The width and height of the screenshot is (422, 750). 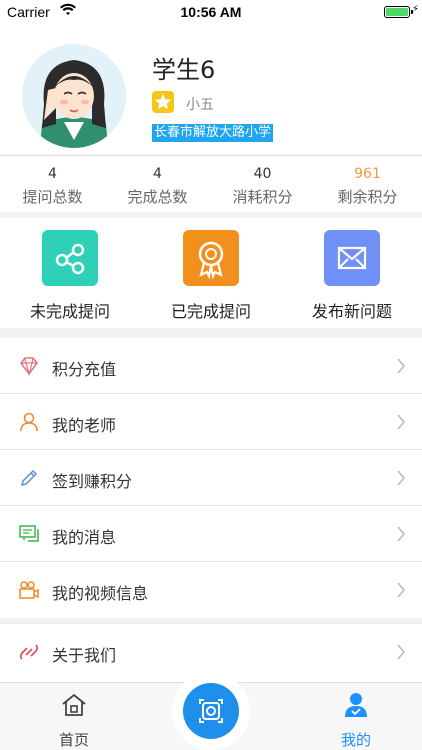 I want to click on post-question-button: 发布新问题, so click(x=352, y=276).